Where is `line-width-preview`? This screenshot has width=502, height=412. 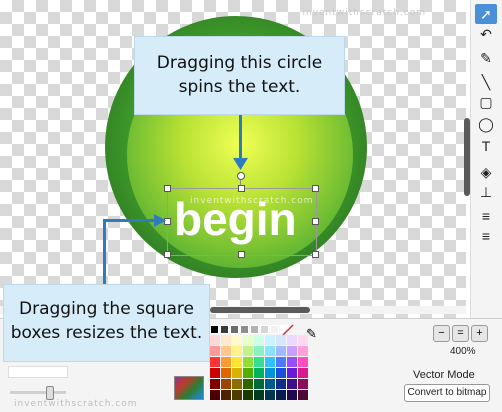 line-width-preview is located at coordinates (38, 372).